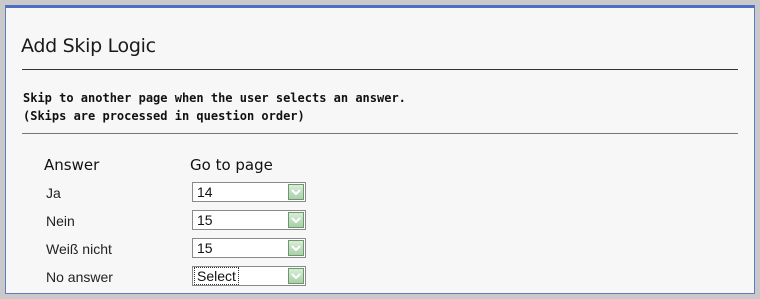 The height and width of the screenshot is (299, 760). What do you see at coordinates (205, 192) in the screenshot?
I see `select-value: 14` at bounding box center [205, 192].